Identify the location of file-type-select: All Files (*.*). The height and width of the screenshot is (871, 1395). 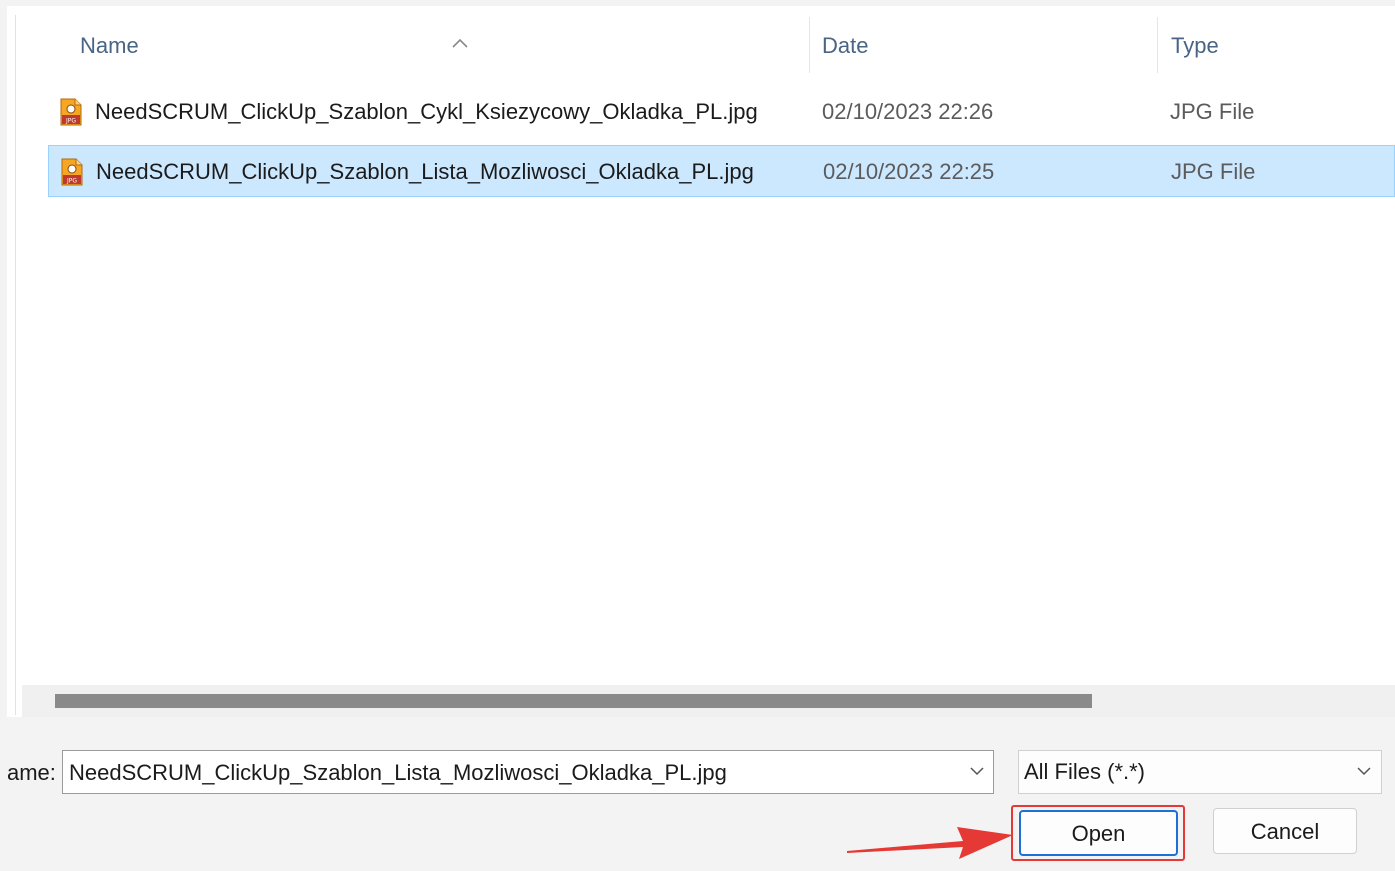
(1200, 772).